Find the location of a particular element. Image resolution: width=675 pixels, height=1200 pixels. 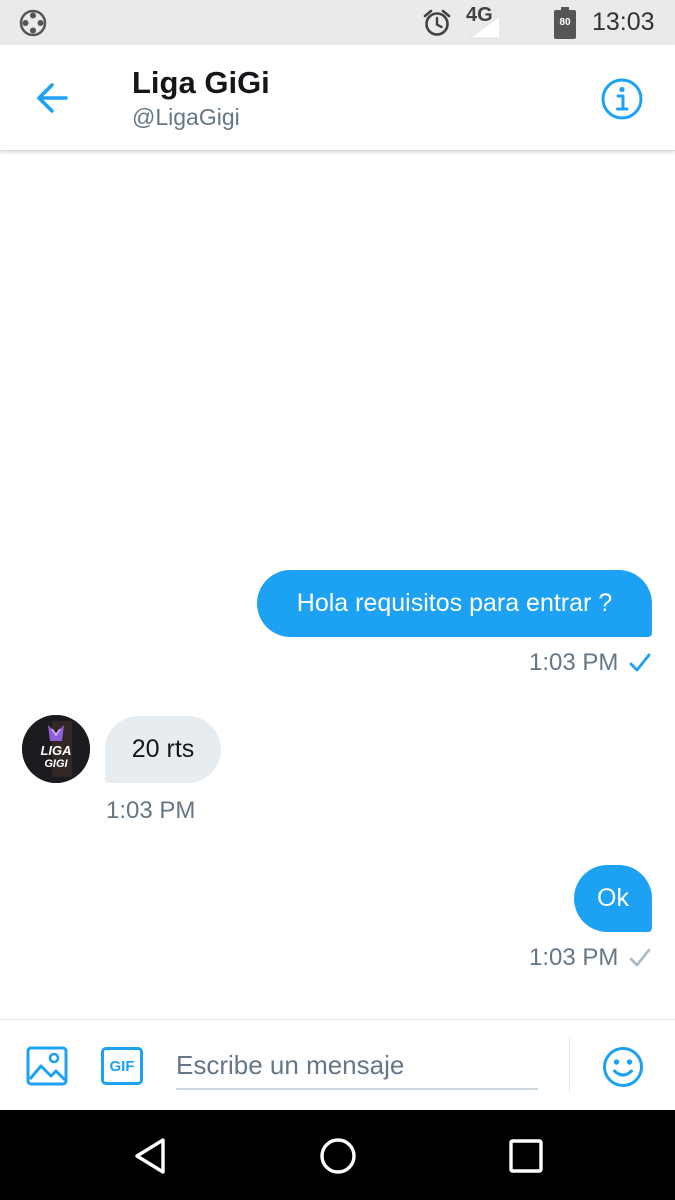

network-type-label: 4G is located at coordinates (479, 15).